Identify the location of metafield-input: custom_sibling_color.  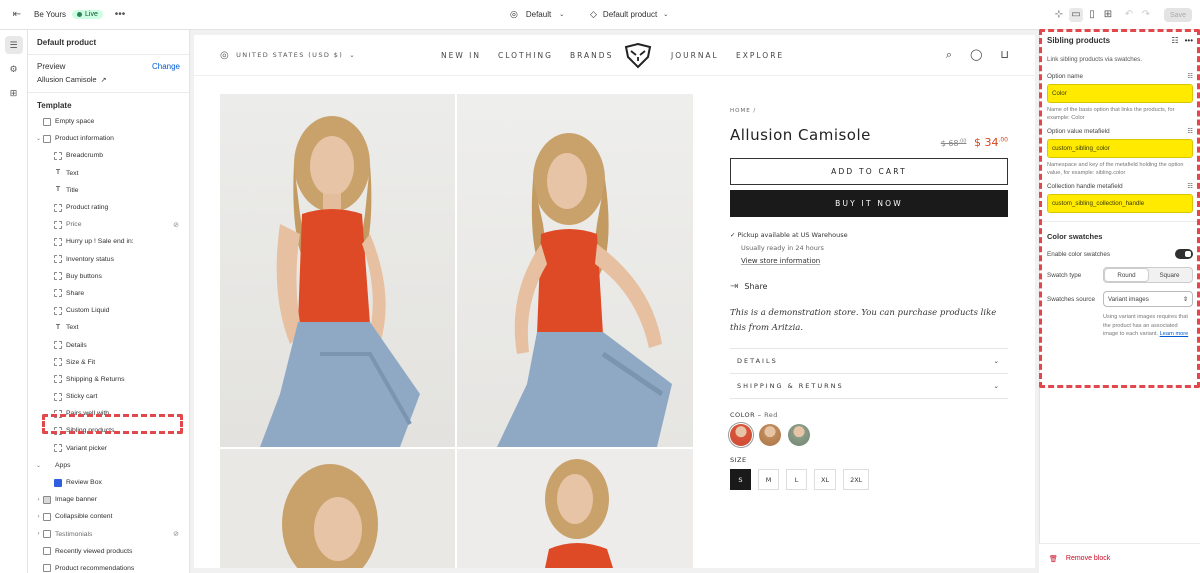
(1120, 148).